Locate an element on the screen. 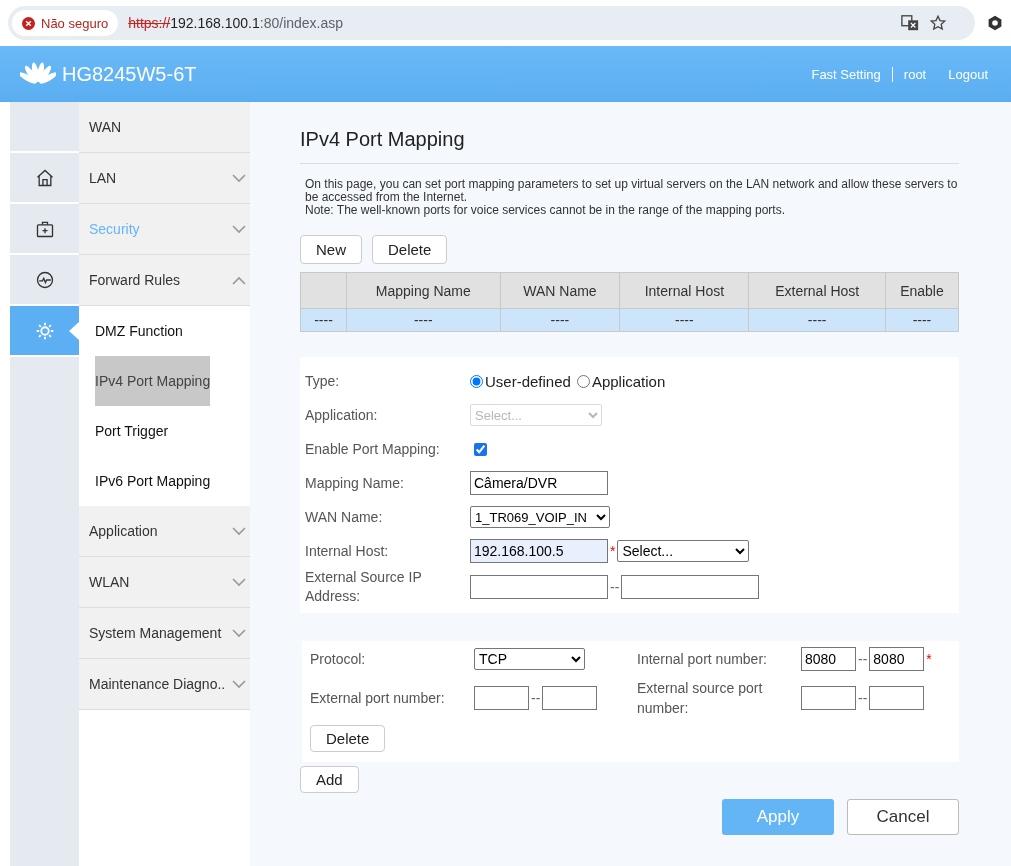  checkbox is located at coordinates (480, 449).